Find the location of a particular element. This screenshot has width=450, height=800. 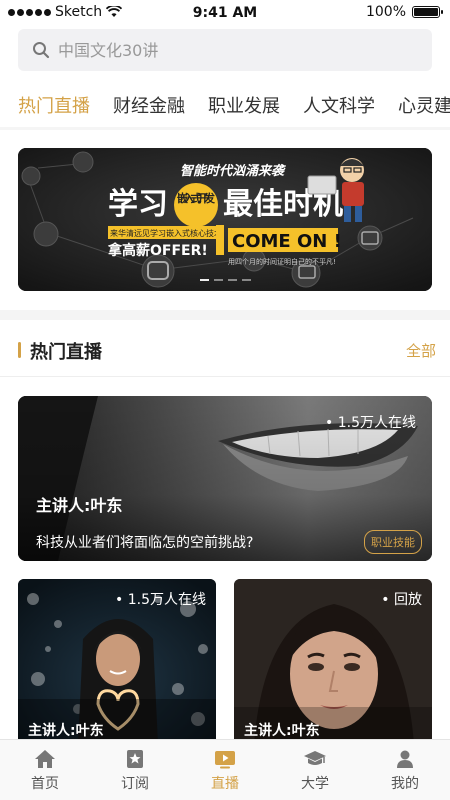

graduation-cap-icon is located at coordinates (315, 758).